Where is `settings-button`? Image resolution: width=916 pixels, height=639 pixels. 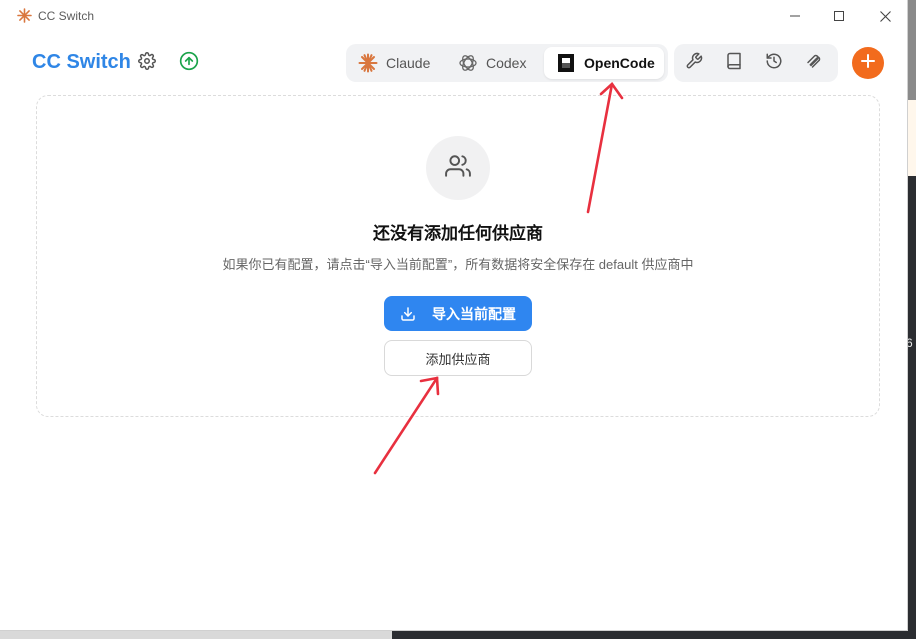 settings-button is located at coordinates (147, 63).